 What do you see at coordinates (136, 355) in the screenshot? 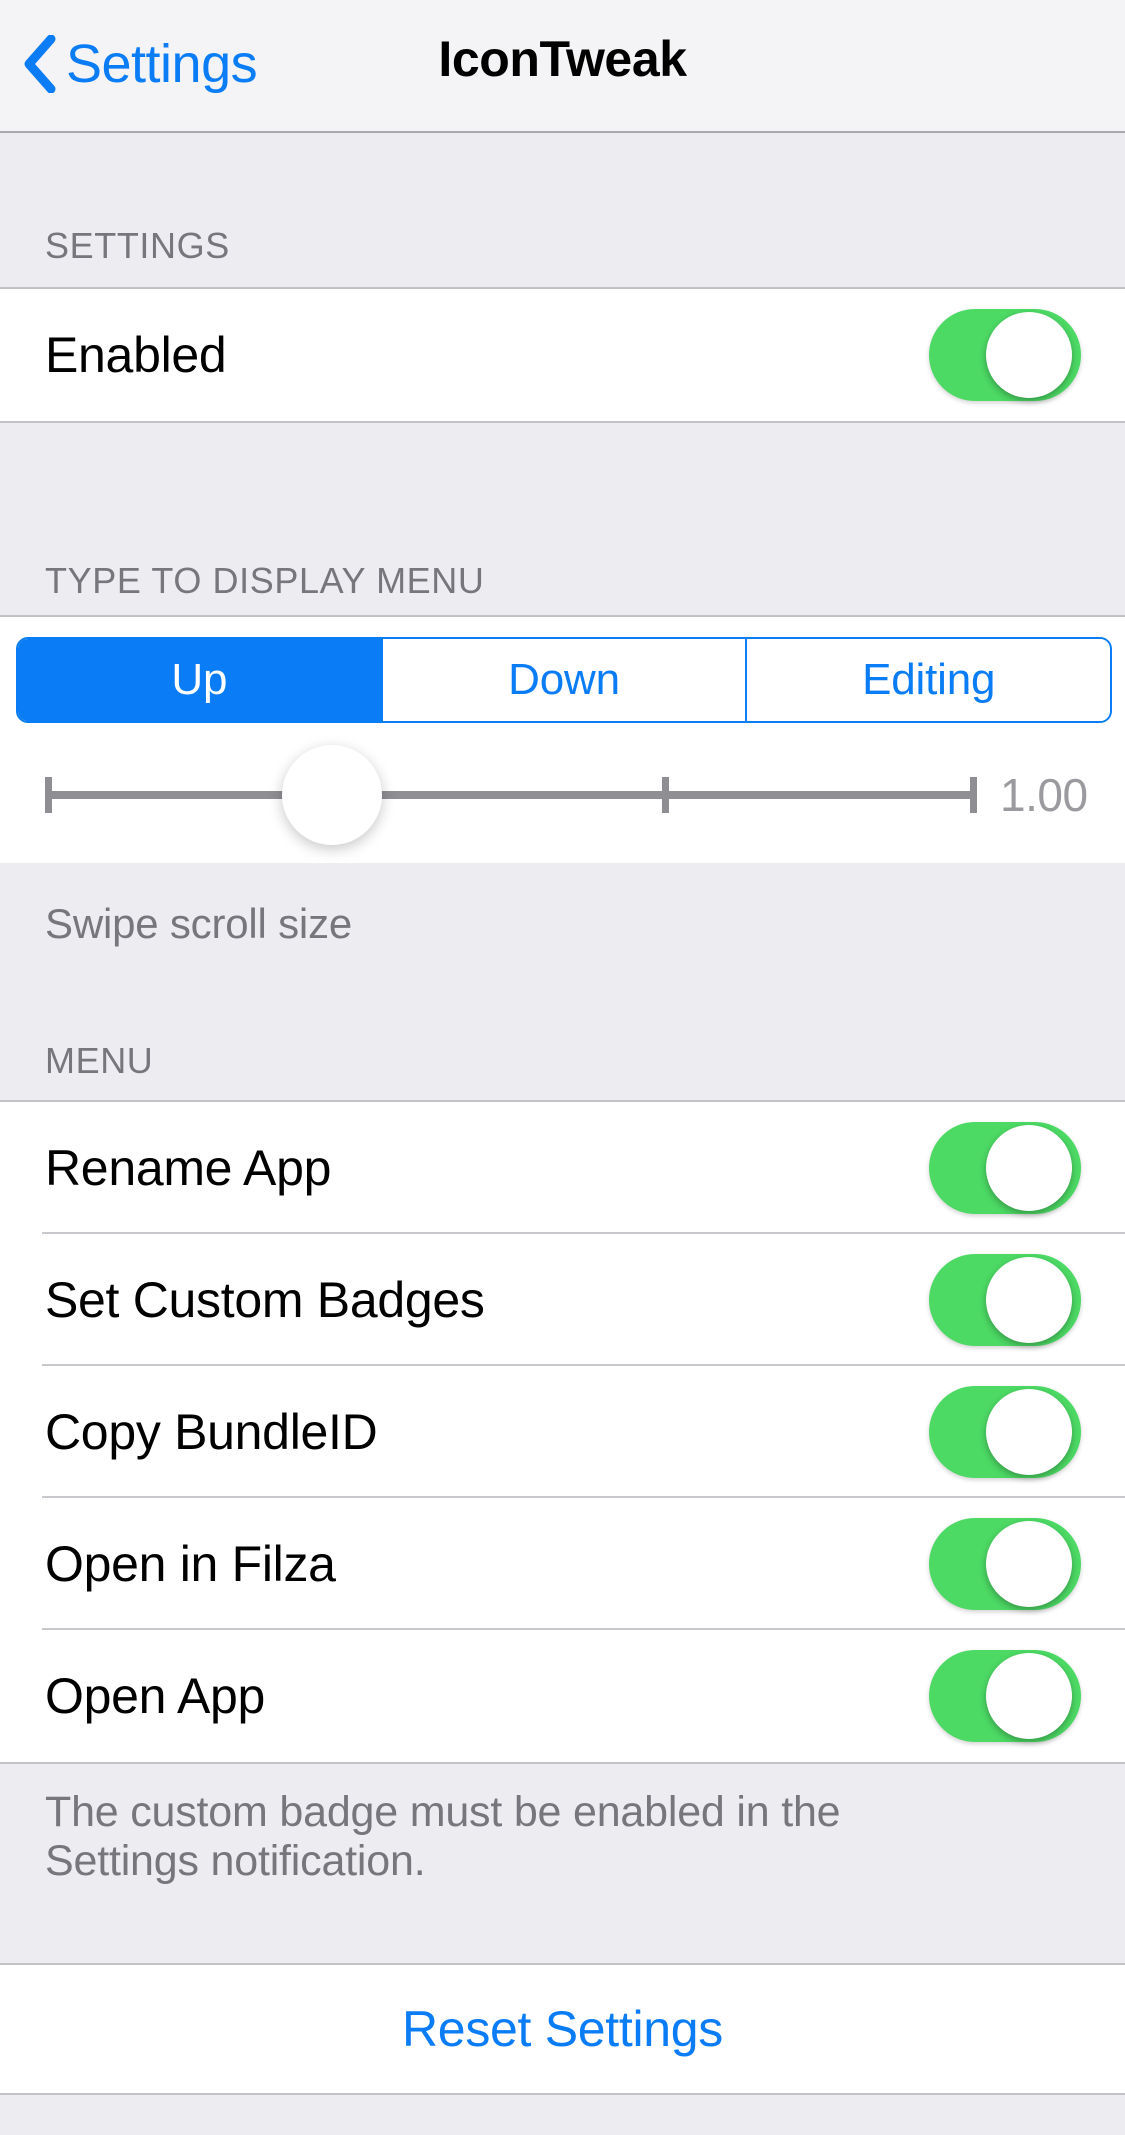
I see `row-enabled-label: Enabled` at bounding box center [136, 355].